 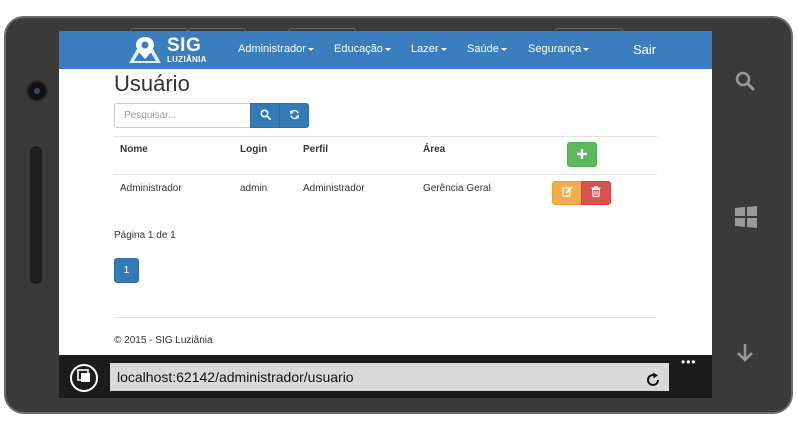 I want to click on logo: SIG LUZIÂNIA, so click(x=167, y=50).